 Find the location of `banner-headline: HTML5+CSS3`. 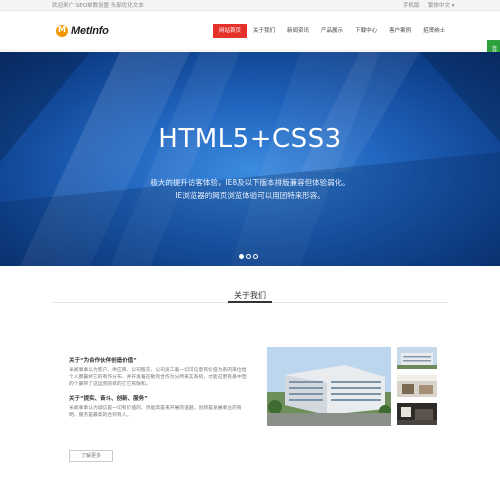

banner-headline: HTML5+CSS3 is located at coordinates (250, 139).